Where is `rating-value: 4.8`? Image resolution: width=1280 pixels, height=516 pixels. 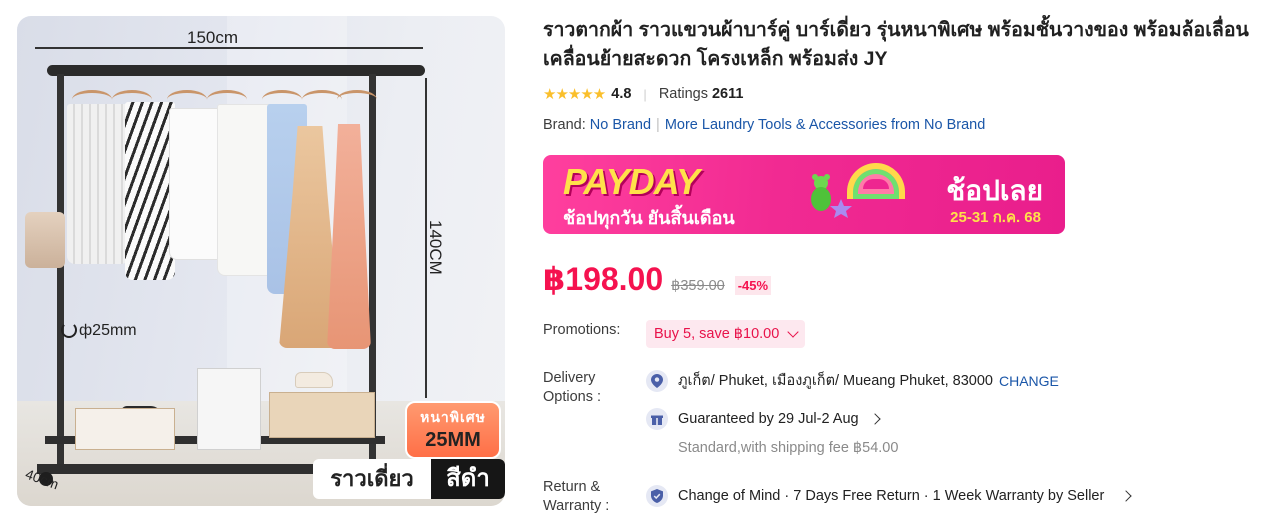
rating-value: 4.8 is located at coordinates (621, 94).